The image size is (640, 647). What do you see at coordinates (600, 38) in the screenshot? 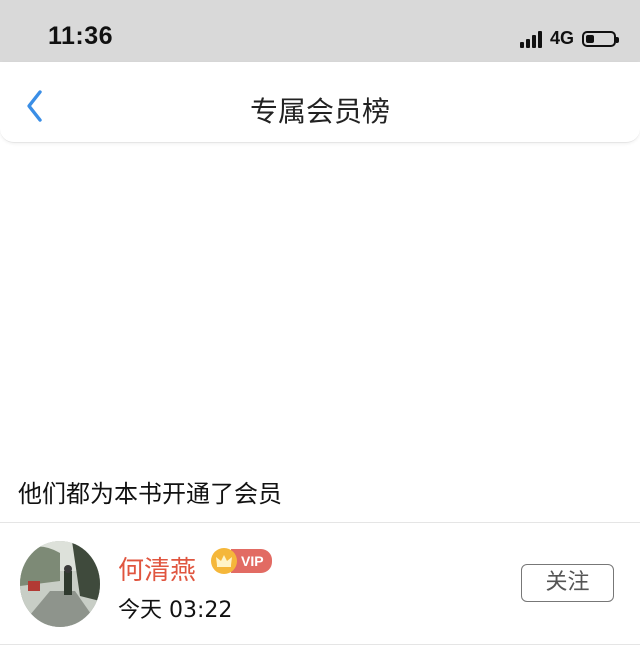
I see `battery-icon` at bounding box center [600, 38].